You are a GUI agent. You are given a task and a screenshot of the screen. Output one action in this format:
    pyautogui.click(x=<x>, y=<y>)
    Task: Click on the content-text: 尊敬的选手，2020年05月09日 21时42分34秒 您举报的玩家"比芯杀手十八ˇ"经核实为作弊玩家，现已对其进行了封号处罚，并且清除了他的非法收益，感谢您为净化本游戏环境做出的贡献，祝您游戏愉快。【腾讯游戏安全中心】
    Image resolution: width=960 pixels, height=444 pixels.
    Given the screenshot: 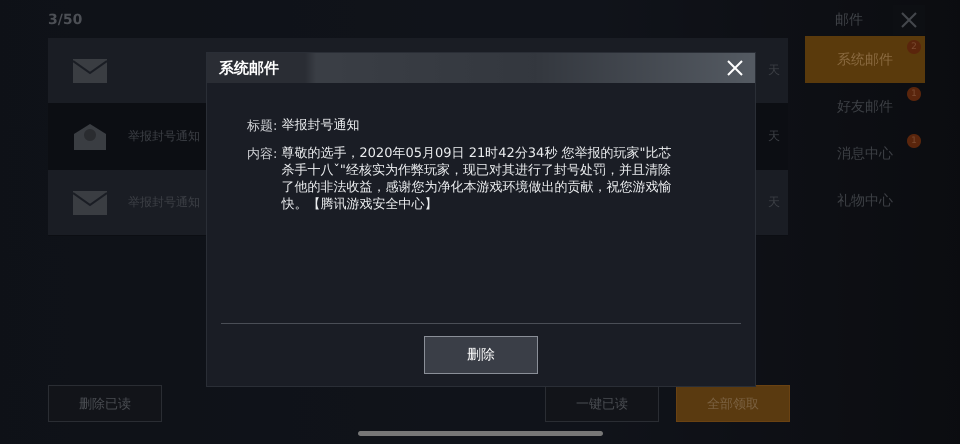 What is the action you would take?
    pyautogui.click(x=476, y=179)
    